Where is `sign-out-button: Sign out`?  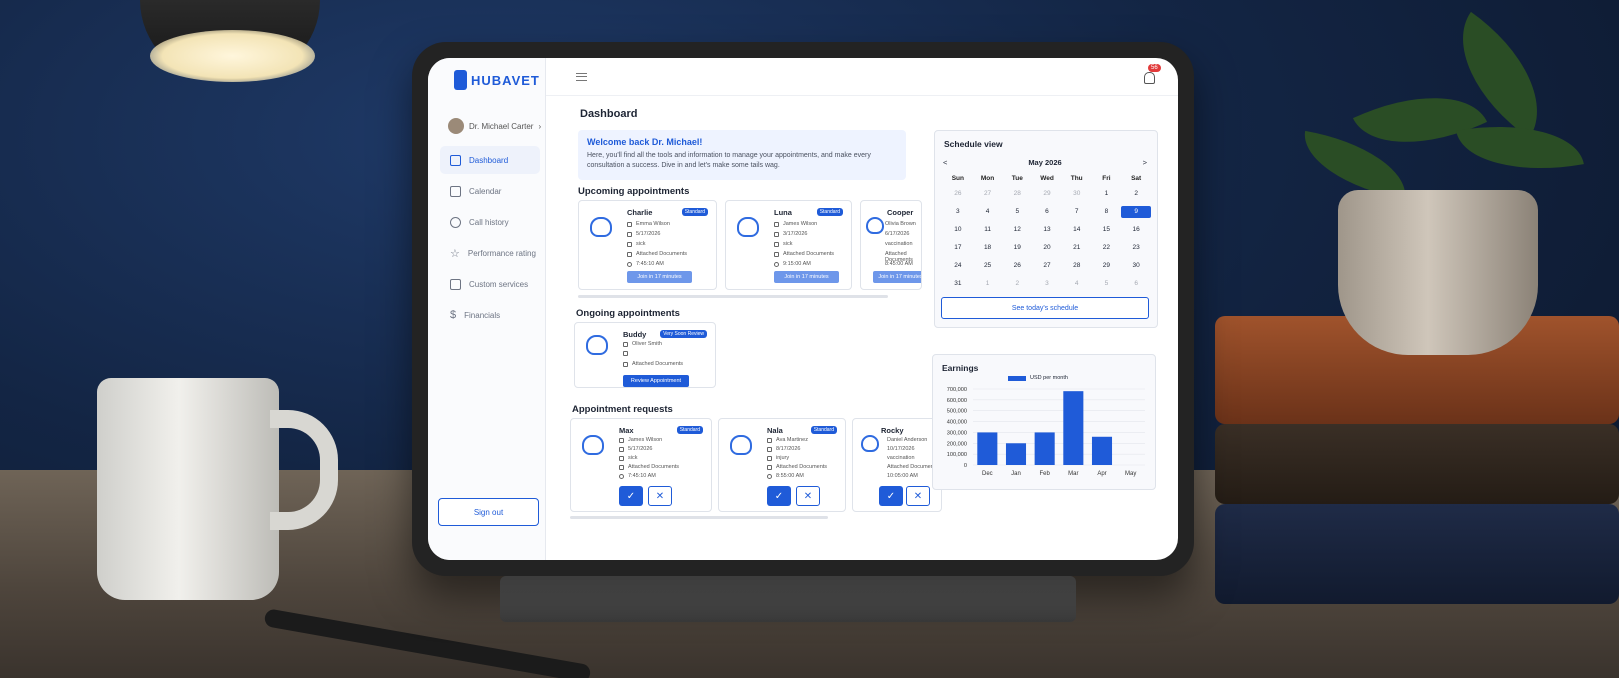
sign-out-button: Sign out is located at coordinates (488, 512).